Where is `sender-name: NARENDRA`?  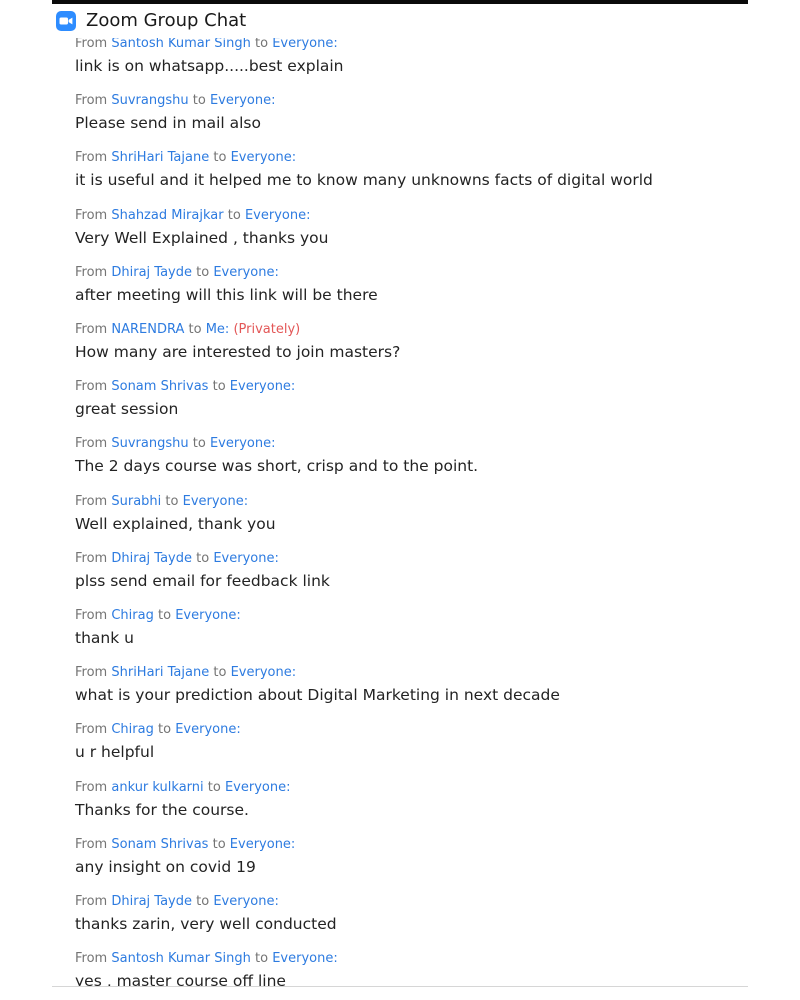
sender-name: NARENDRA is located at coordinates (147, 329).